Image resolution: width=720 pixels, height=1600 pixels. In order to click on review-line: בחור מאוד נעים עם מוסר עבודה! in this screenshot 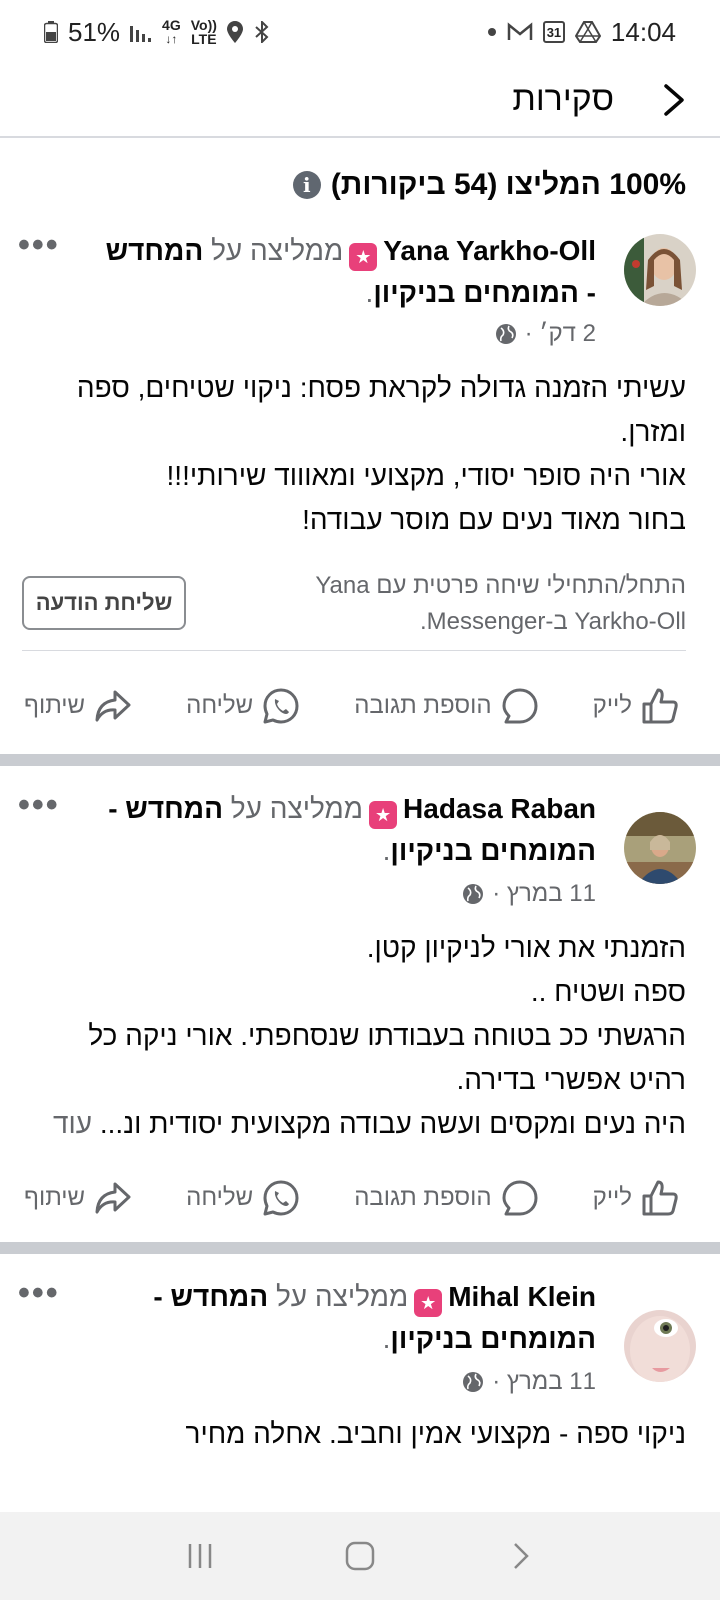, I will do `click(494, 519)`.